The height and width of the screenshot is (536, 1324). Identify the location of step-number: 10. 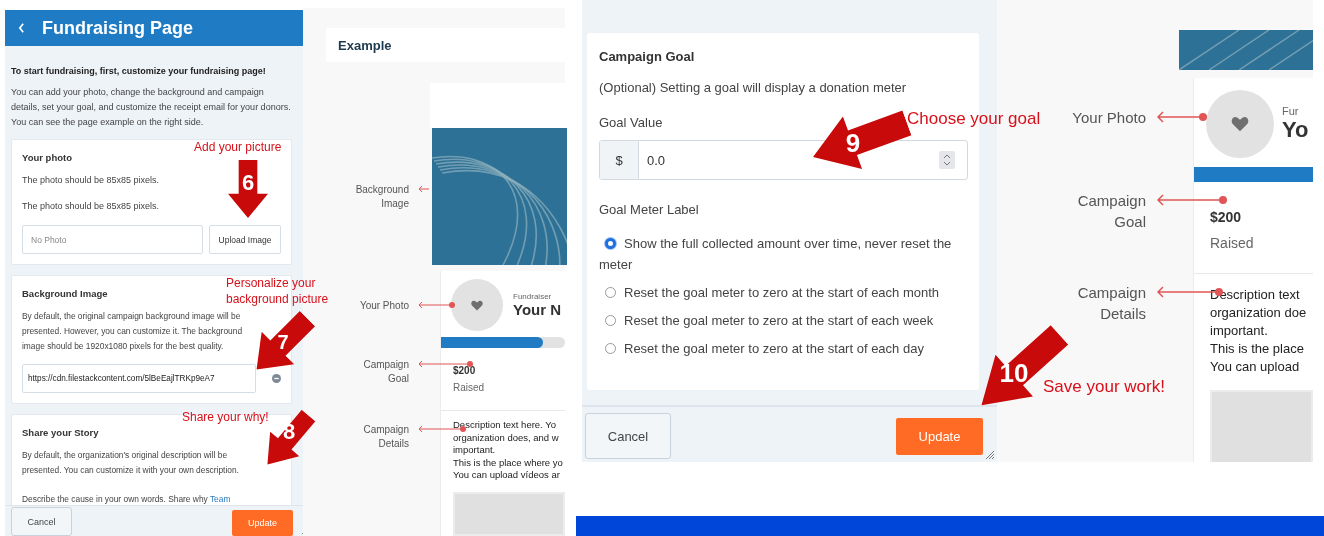
(1014, 373).